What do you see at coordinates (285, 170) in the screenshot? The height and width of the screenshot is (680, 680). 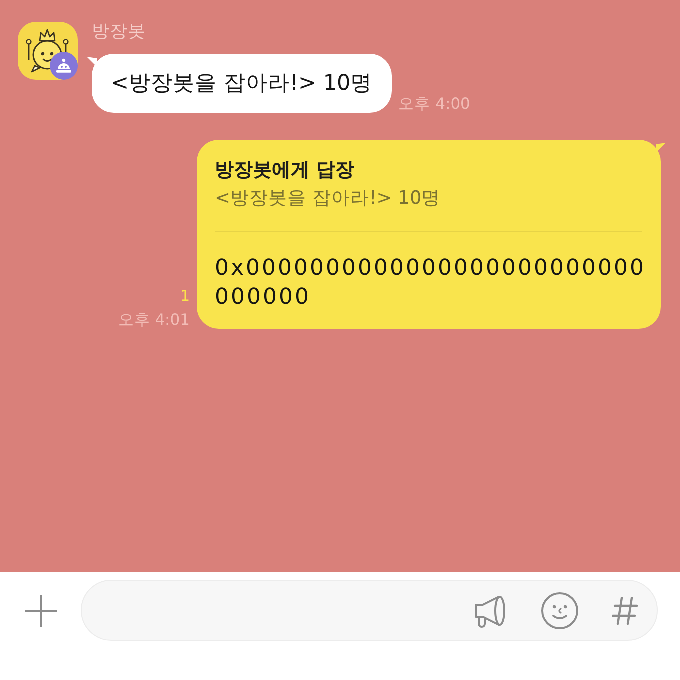 I see `reply-header: 방장봇에게 답장` at bounding box center [285, 170].